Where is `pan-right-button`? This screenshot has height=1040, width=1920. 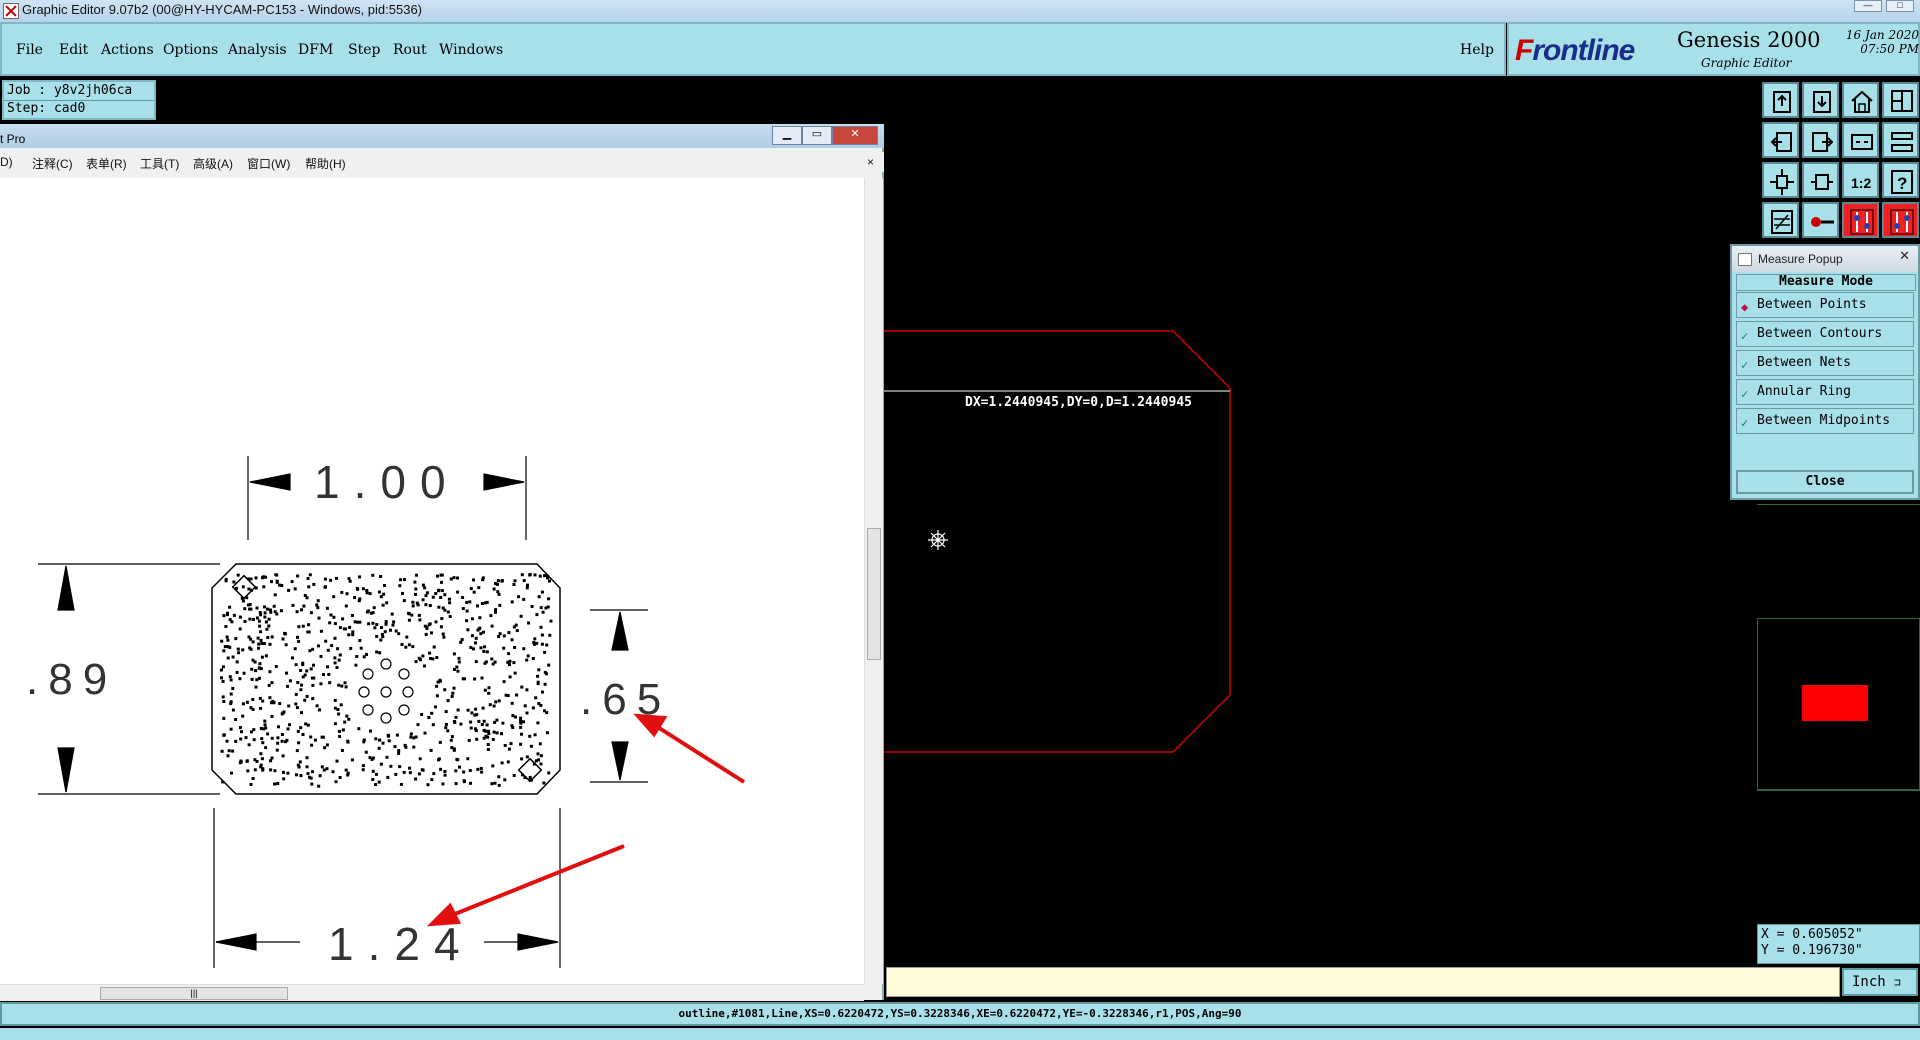
pan-right-button is located at coordinates (1820, 140).